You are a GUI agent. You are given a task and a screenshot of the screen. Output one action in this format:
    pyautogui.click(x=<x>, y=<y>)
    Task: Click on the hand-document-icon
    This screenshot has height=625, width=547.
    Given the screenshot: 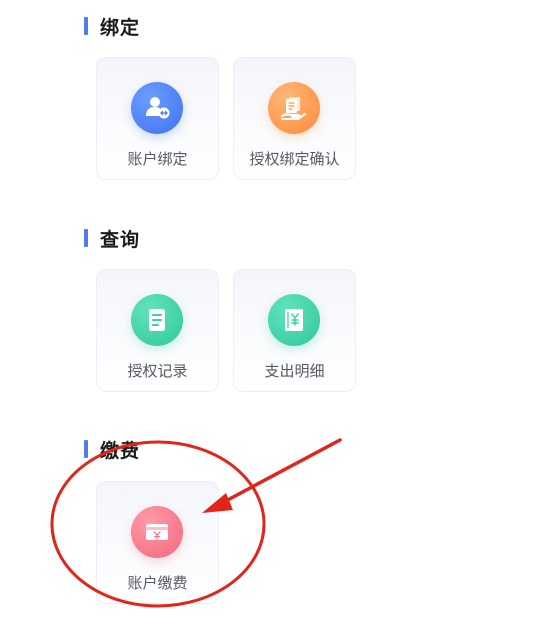 What is the action you would take?
    pyautogui.click(x=294, y=108)
    